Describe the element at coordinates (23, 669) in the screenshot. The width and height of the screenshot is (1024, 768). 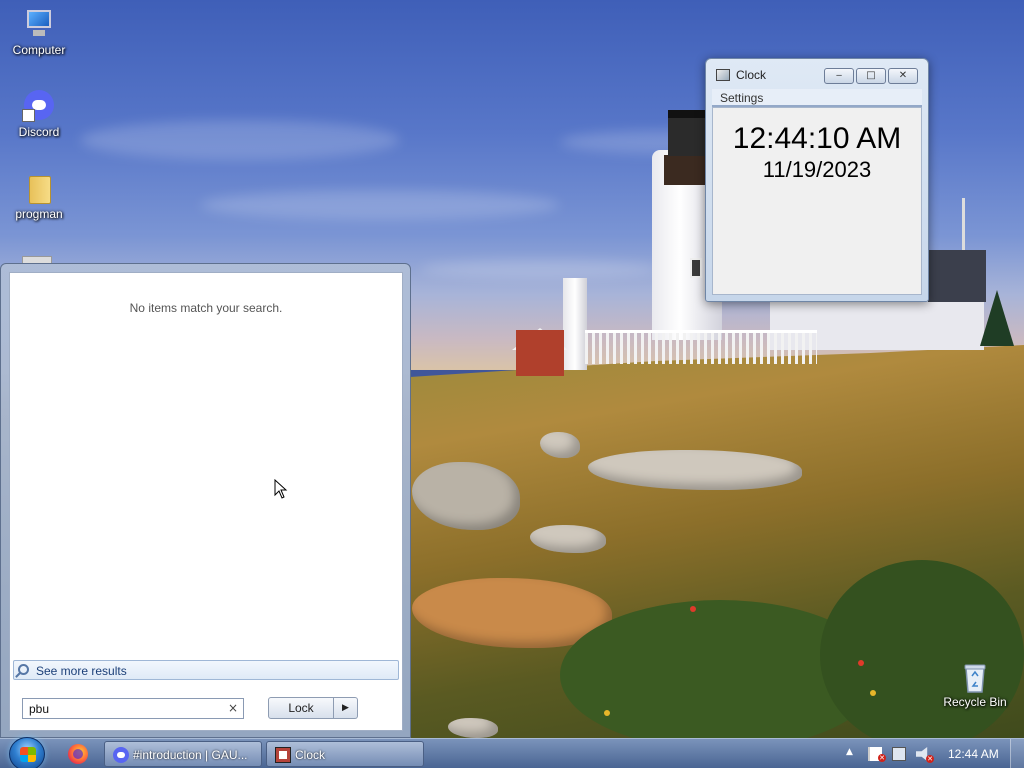
I see `search-icon` at that location.